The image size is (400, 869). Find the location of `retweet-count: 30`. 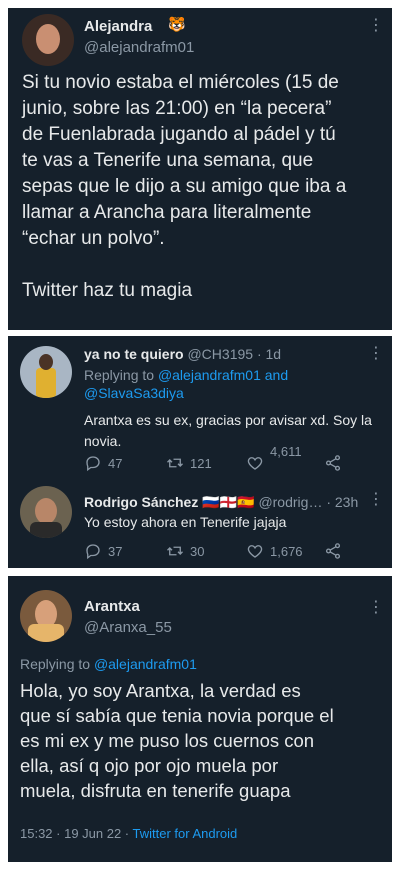

retweet-count: 30 is located at coordinates (197, 551).